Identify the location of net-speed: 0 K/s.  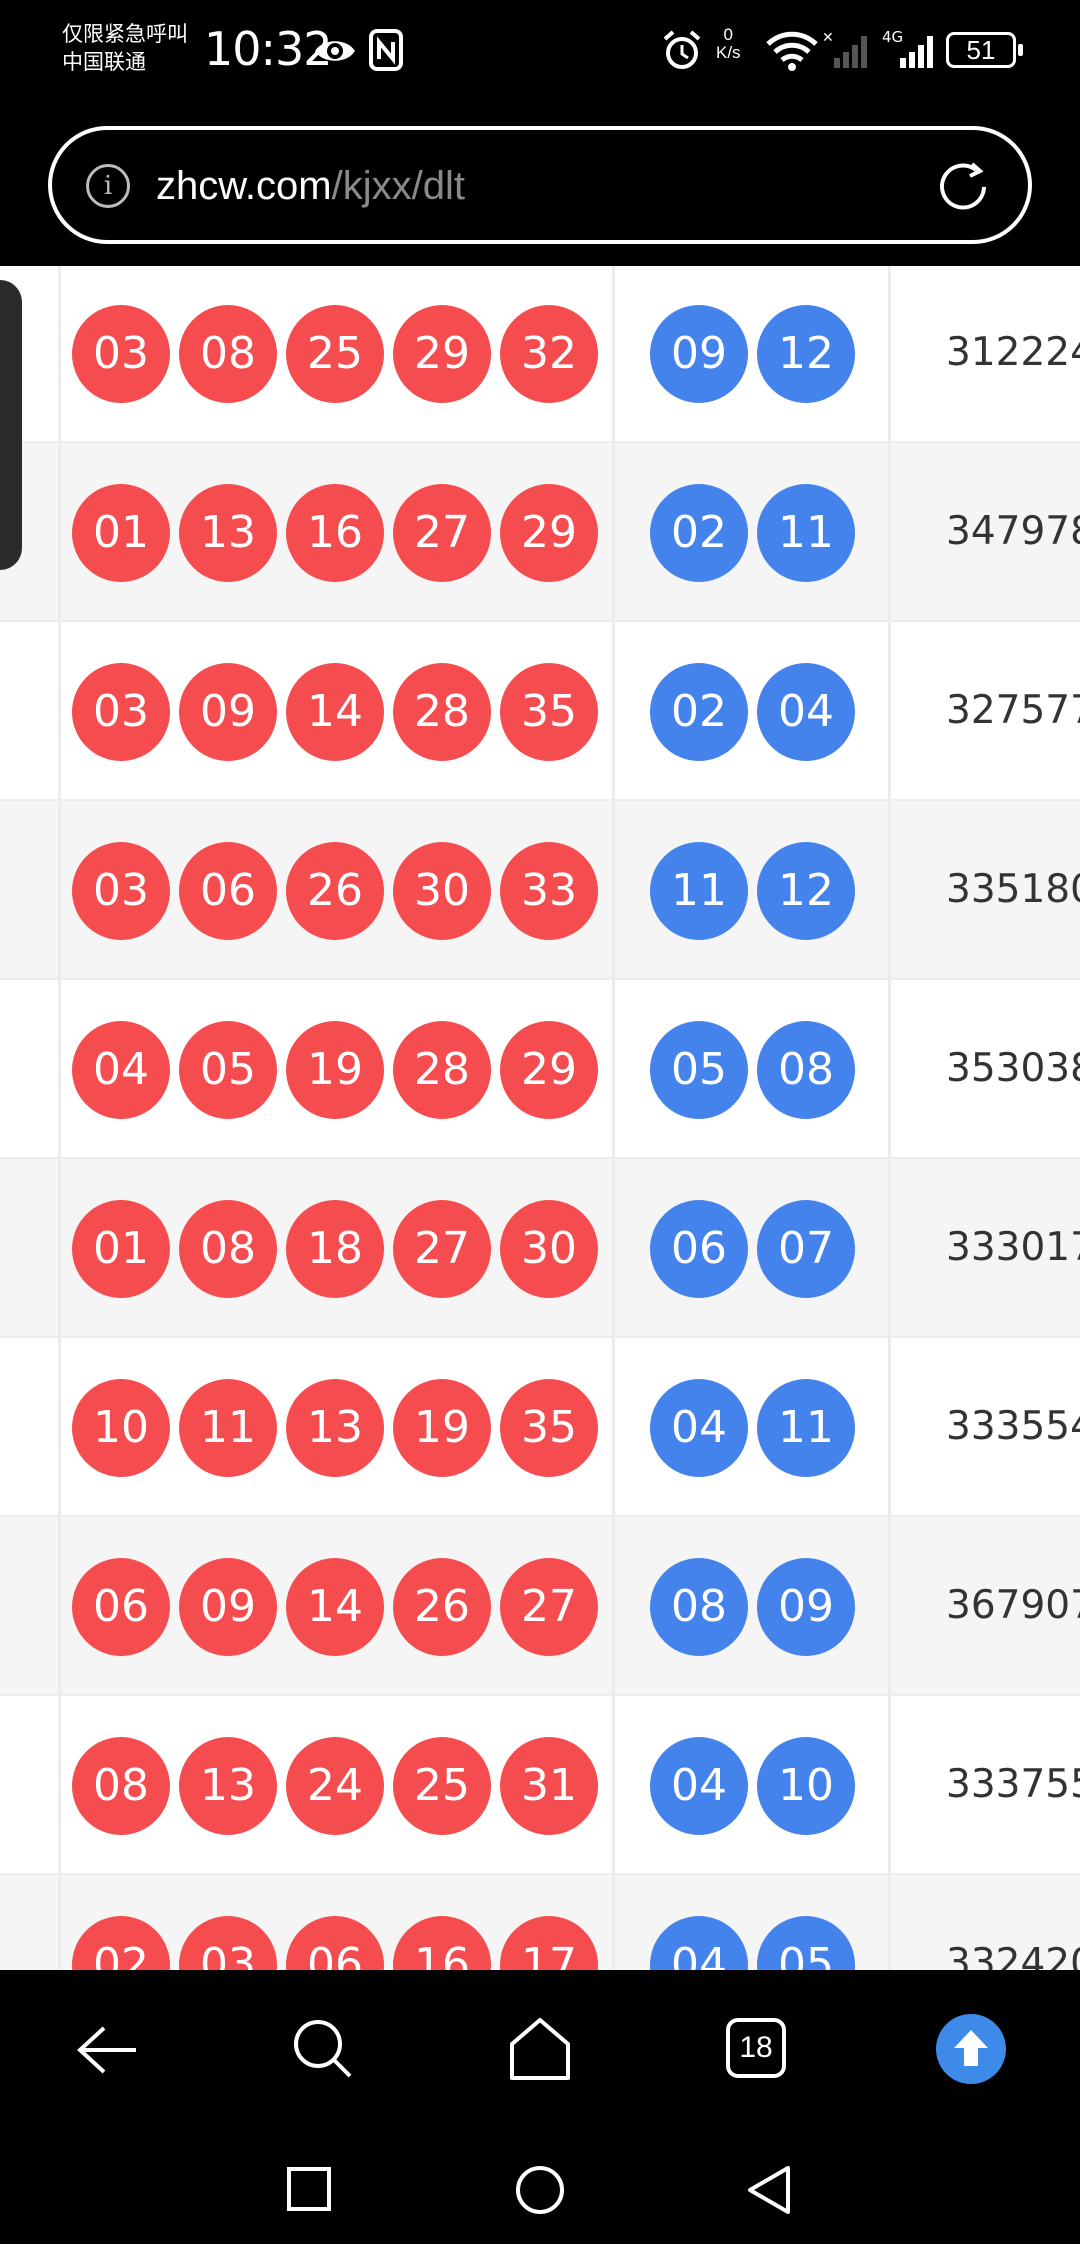
(728, 44).